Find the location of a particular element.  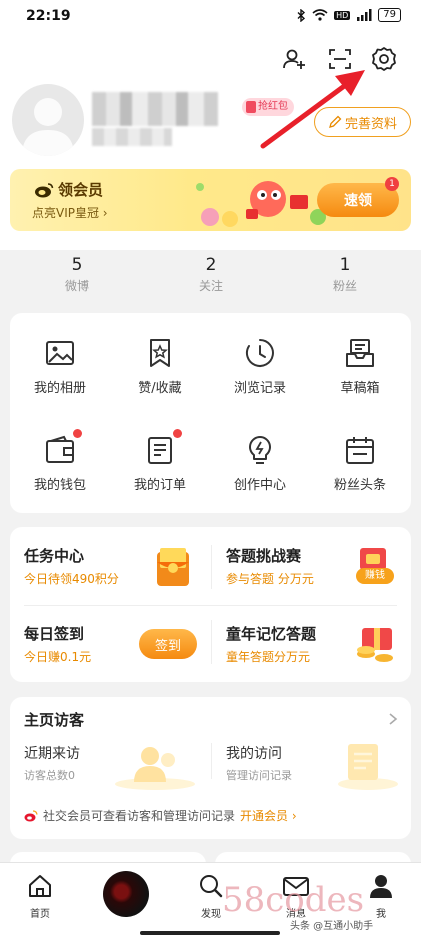

money-envelope-icon: 赚钱 is located at coordinates (375, 567).